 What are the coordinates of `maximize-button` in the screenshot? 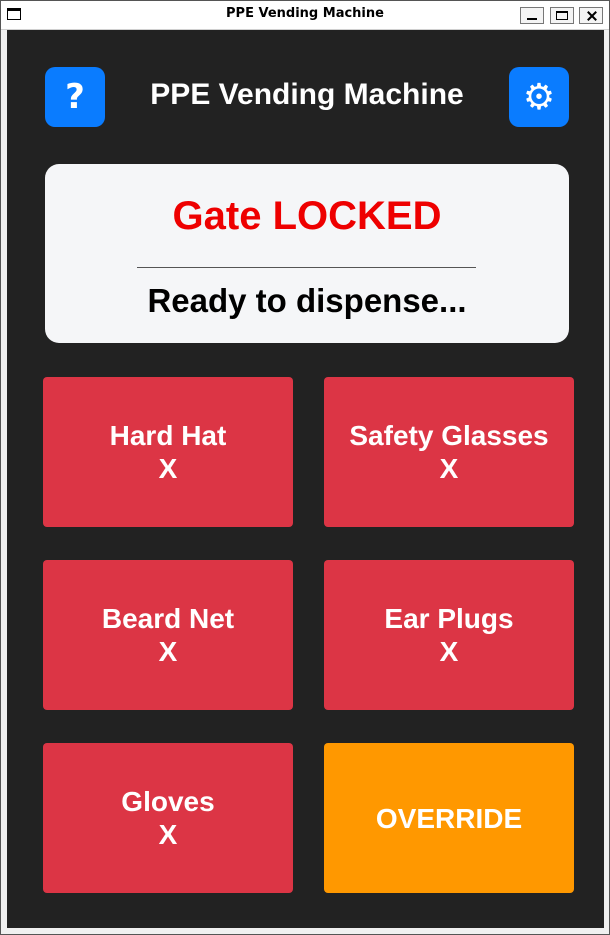 It's located at (562, 15).